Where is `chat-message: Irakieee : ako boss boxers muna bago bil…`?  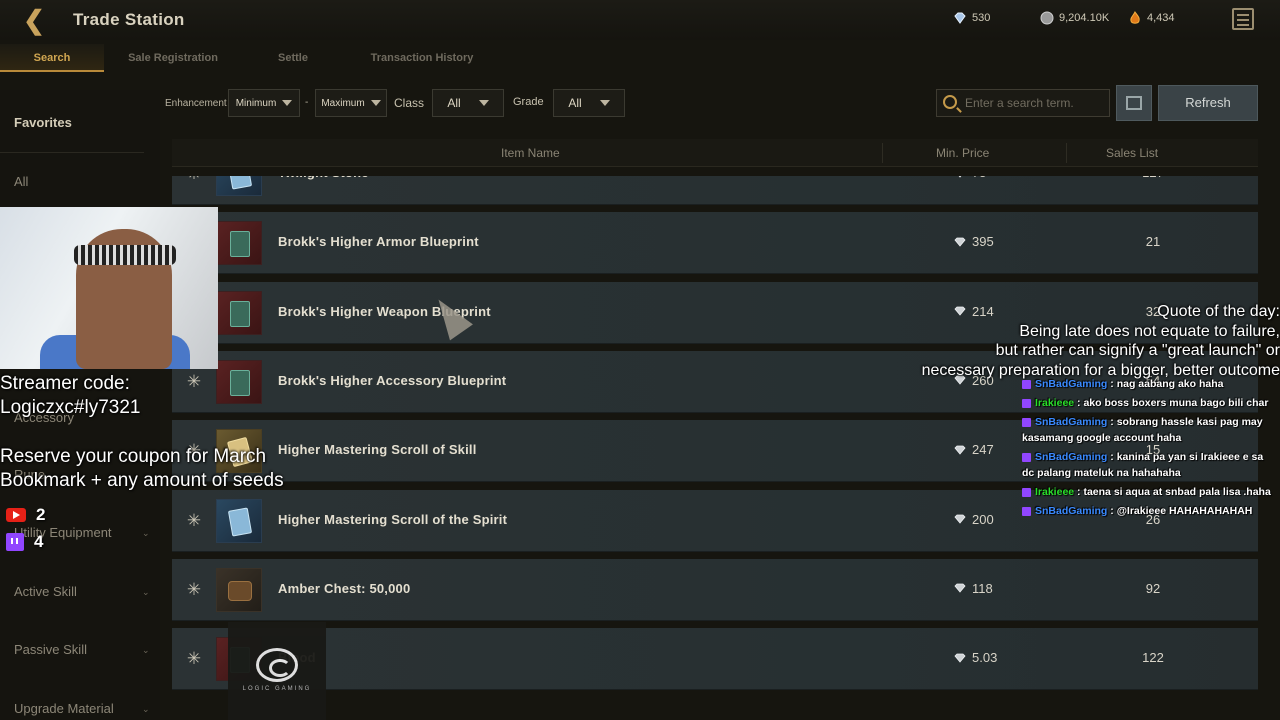
chat-message: Irakieee : ako boss boxers muna bago bil… is located at coordinates (1150, 403).